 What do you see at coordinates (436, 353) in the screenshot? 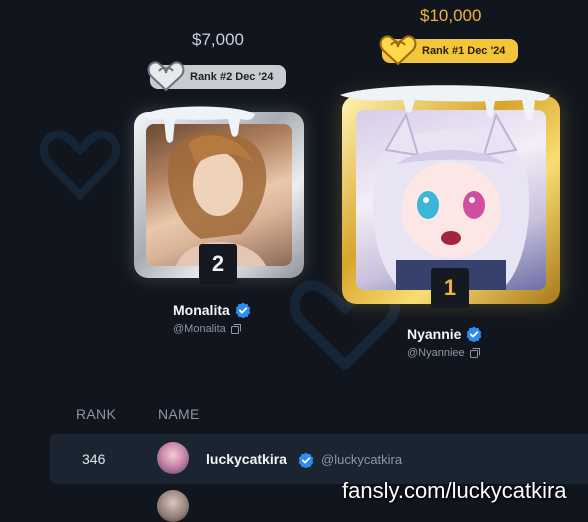
I see `creator-handle-text-rank-1: @Nyanniee` at bounding box center [436, 353].